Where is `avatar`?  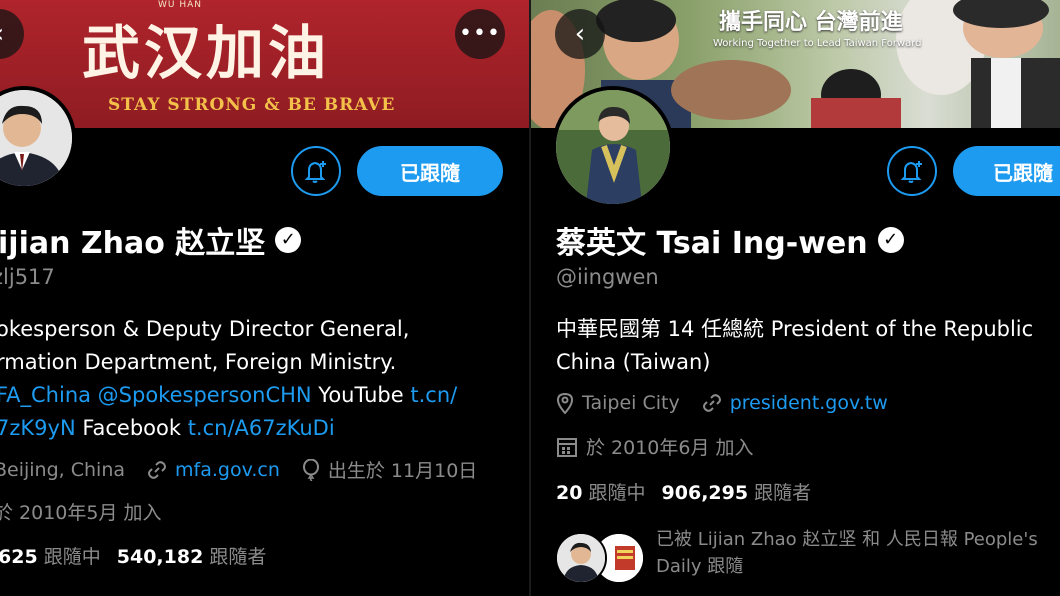 avatar is located at coordinates (613, 147).